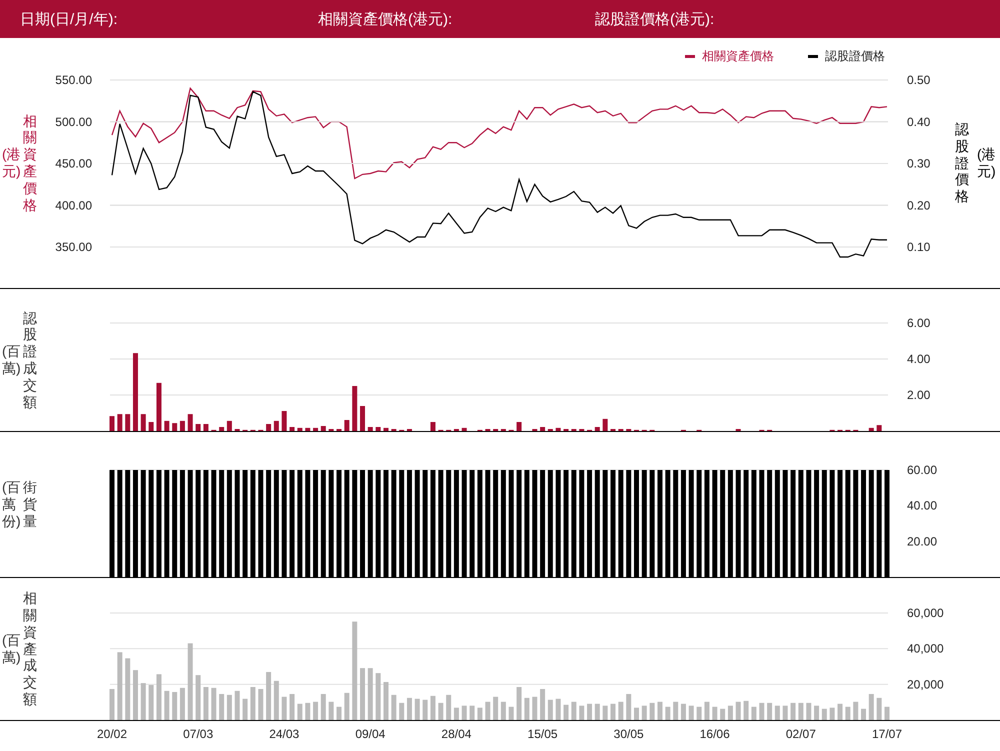 The image size is (1000, 751). I want to click on axis-tick-label: 0.30, so click(918, 163).